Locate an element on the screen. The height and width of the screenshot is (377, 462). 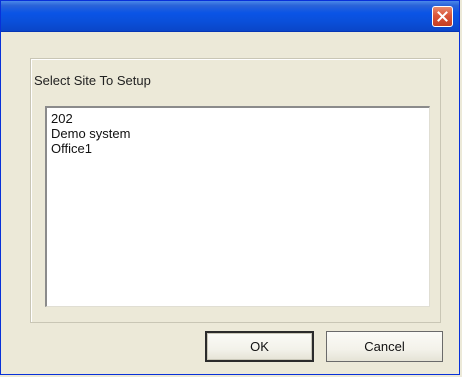
title-bar is located at coordinates (230, 16).